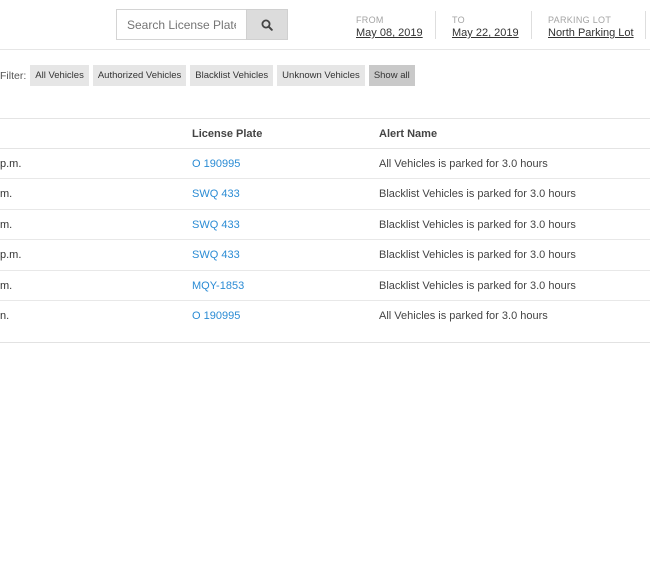 The image size is (650, 576). What do you see at coordinates (591, 33) in the screenshot?
I see `parking-lot-value: North Parking Lot` at bounding box center [591, 33].